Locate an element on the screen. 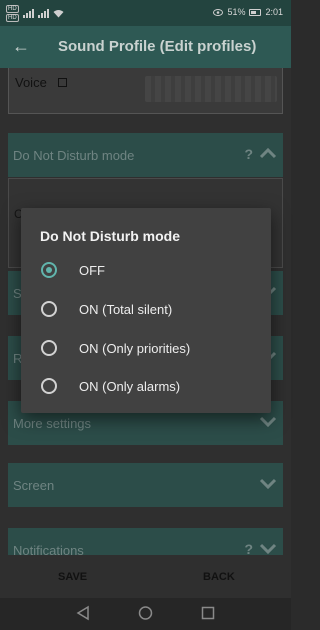  blurred-text is located at coordinates (211, 89).